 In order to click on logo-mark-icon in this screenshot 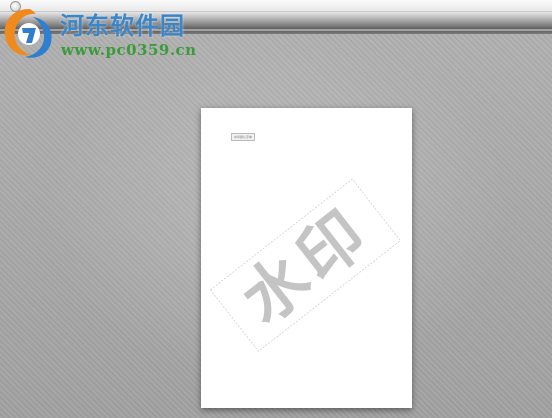, I will do `click(28, 33)`.